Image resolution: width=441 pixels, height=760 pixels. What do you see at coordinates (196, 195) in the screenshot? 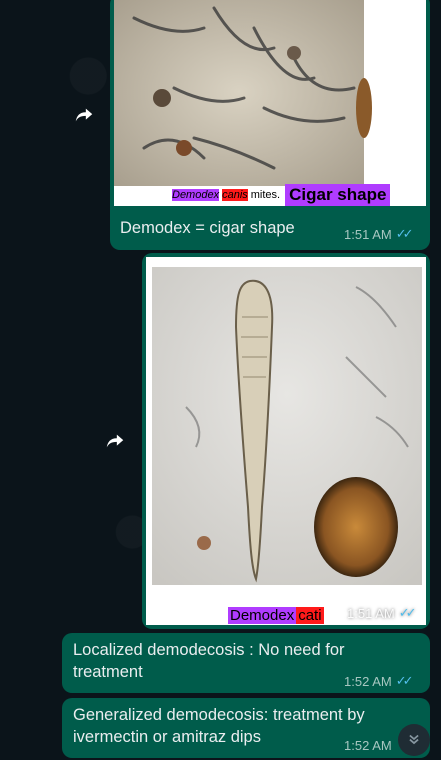
I see `label-species-genus: Demodex` at bounding box center [196, 195].